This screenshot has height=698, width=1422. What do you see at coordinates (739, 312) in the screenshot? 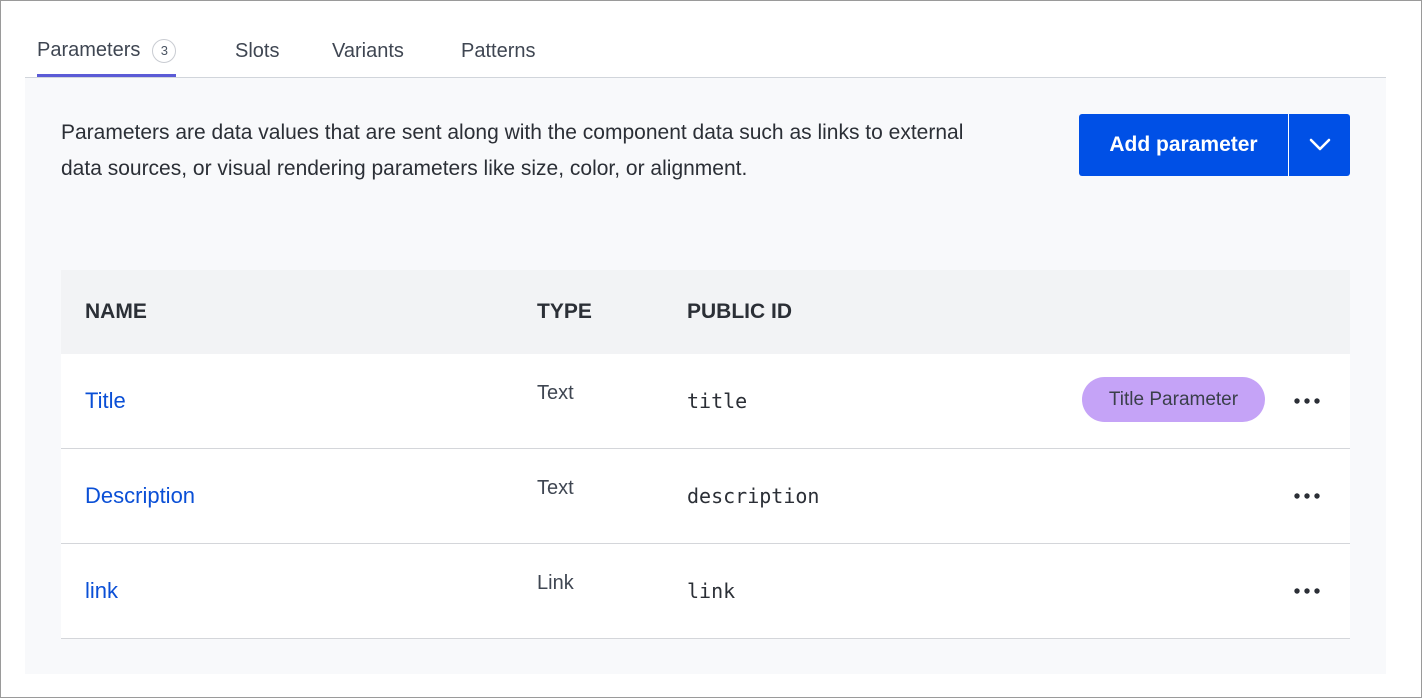
I see `column-header-public-id: PUBLIC ID` at bounding box center [739, 312].